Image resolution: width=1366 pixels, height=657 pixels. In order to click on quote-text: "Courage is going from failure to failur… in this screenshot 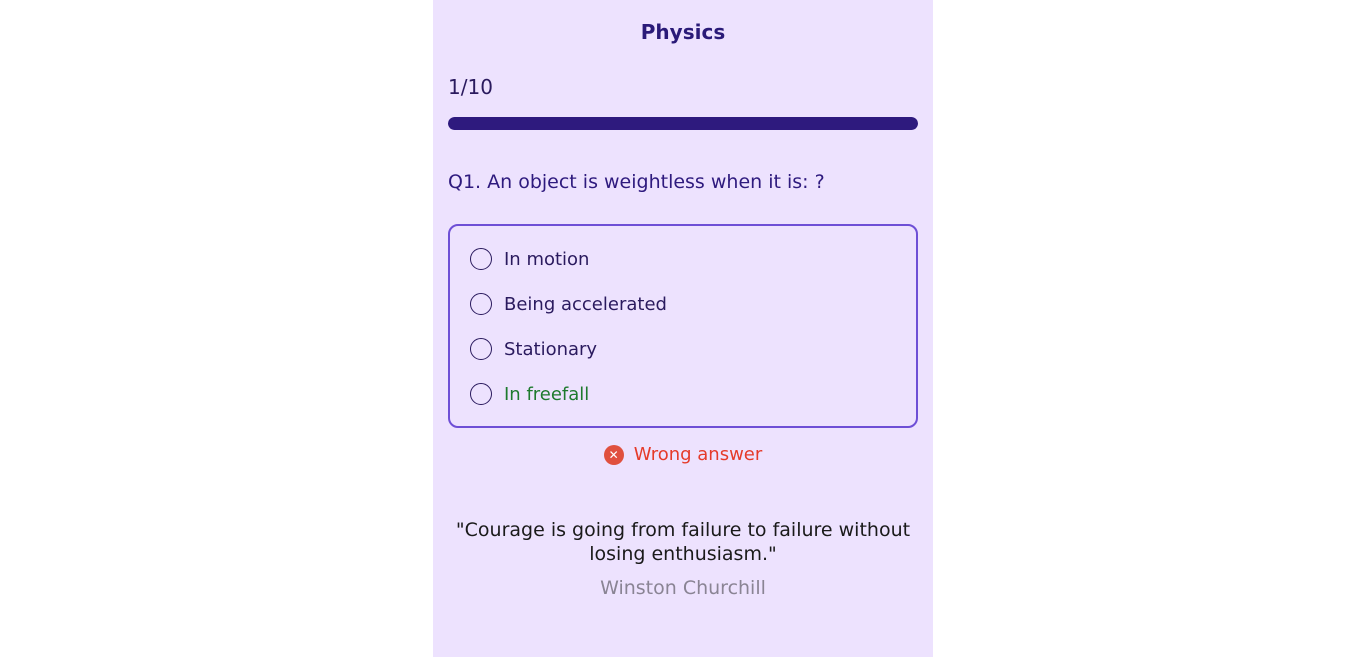, I will do `click(683, 542)`.